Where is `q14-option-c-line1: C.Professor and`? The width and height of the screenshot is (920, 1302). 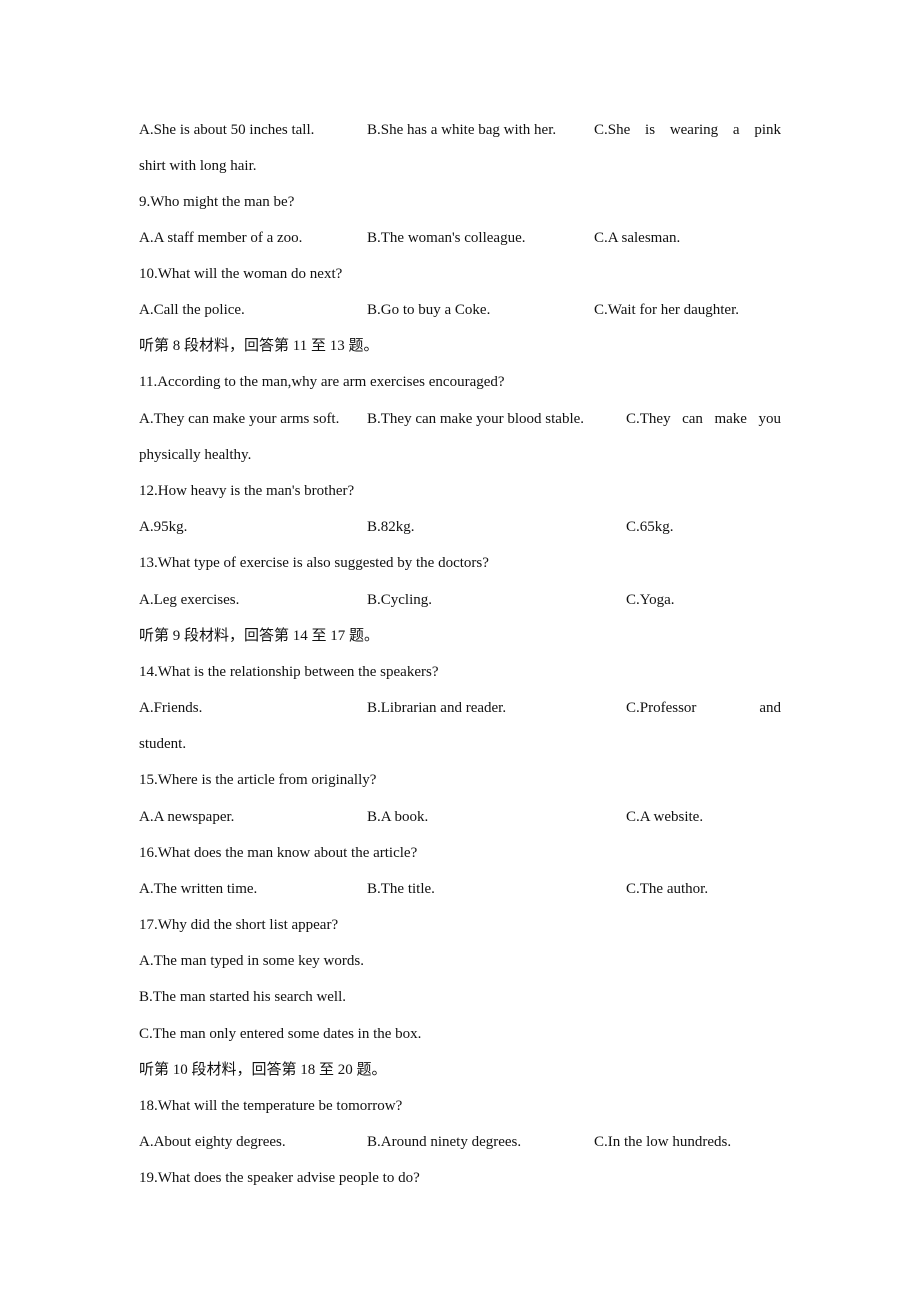
q14-option-c-line1: C.Professor and is located at coordinates (703, 708).